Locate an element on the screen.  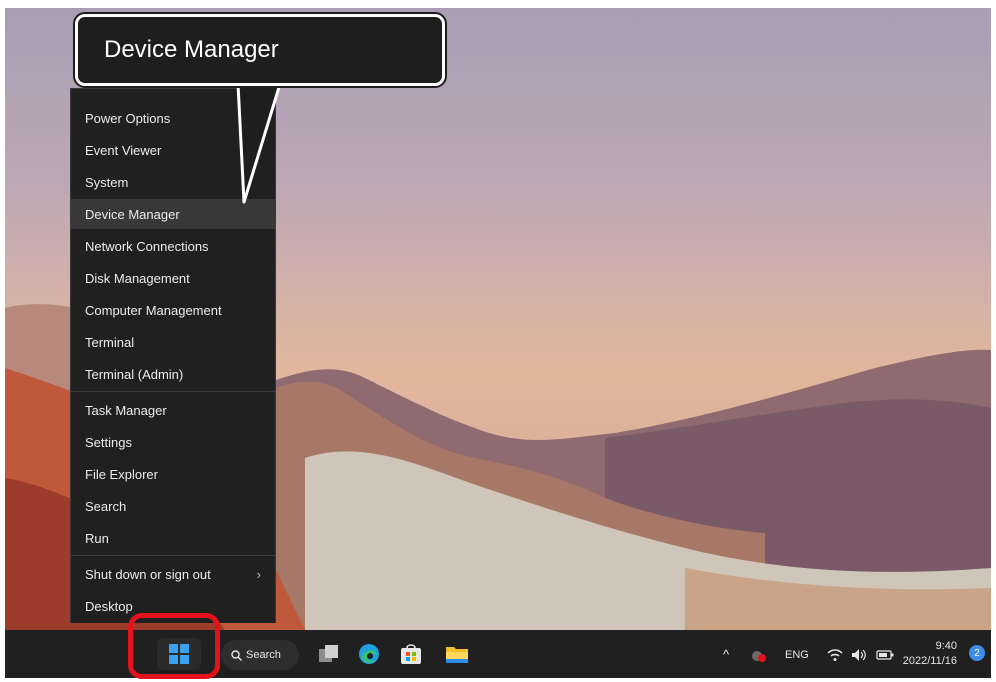
menu-item-shut-down: Shut down or sign out › is located at coordinates (173, 574).